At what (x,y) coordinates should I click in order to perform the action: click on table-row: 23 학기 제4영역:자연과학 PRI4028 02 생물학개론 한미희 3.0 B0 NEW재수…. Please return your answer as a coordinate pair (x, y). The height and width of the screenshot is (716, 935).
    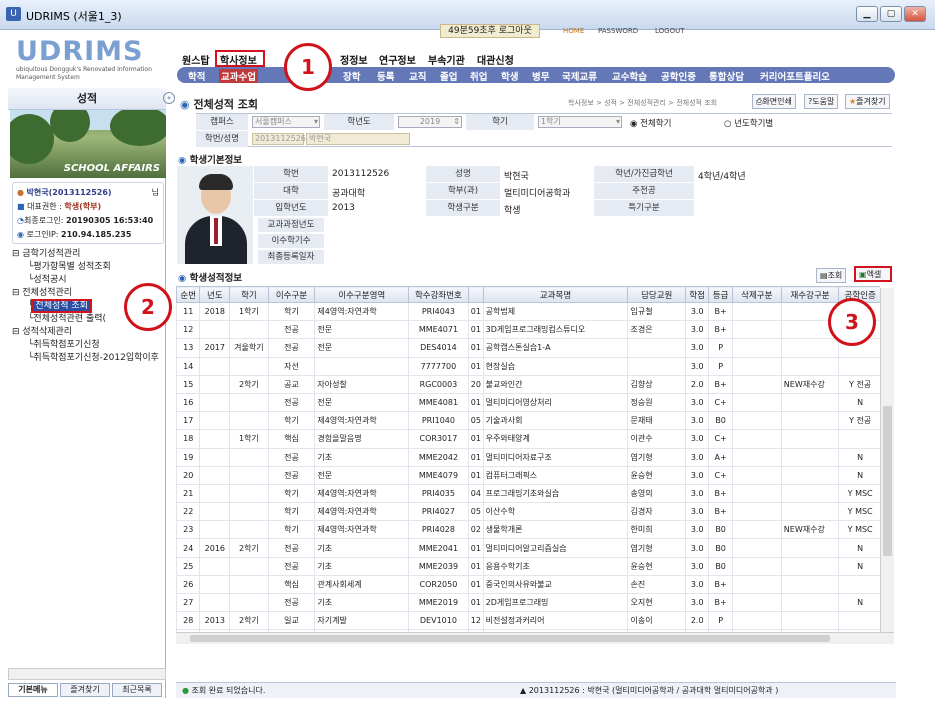
    Looking at the image, I should click on (528, 530).